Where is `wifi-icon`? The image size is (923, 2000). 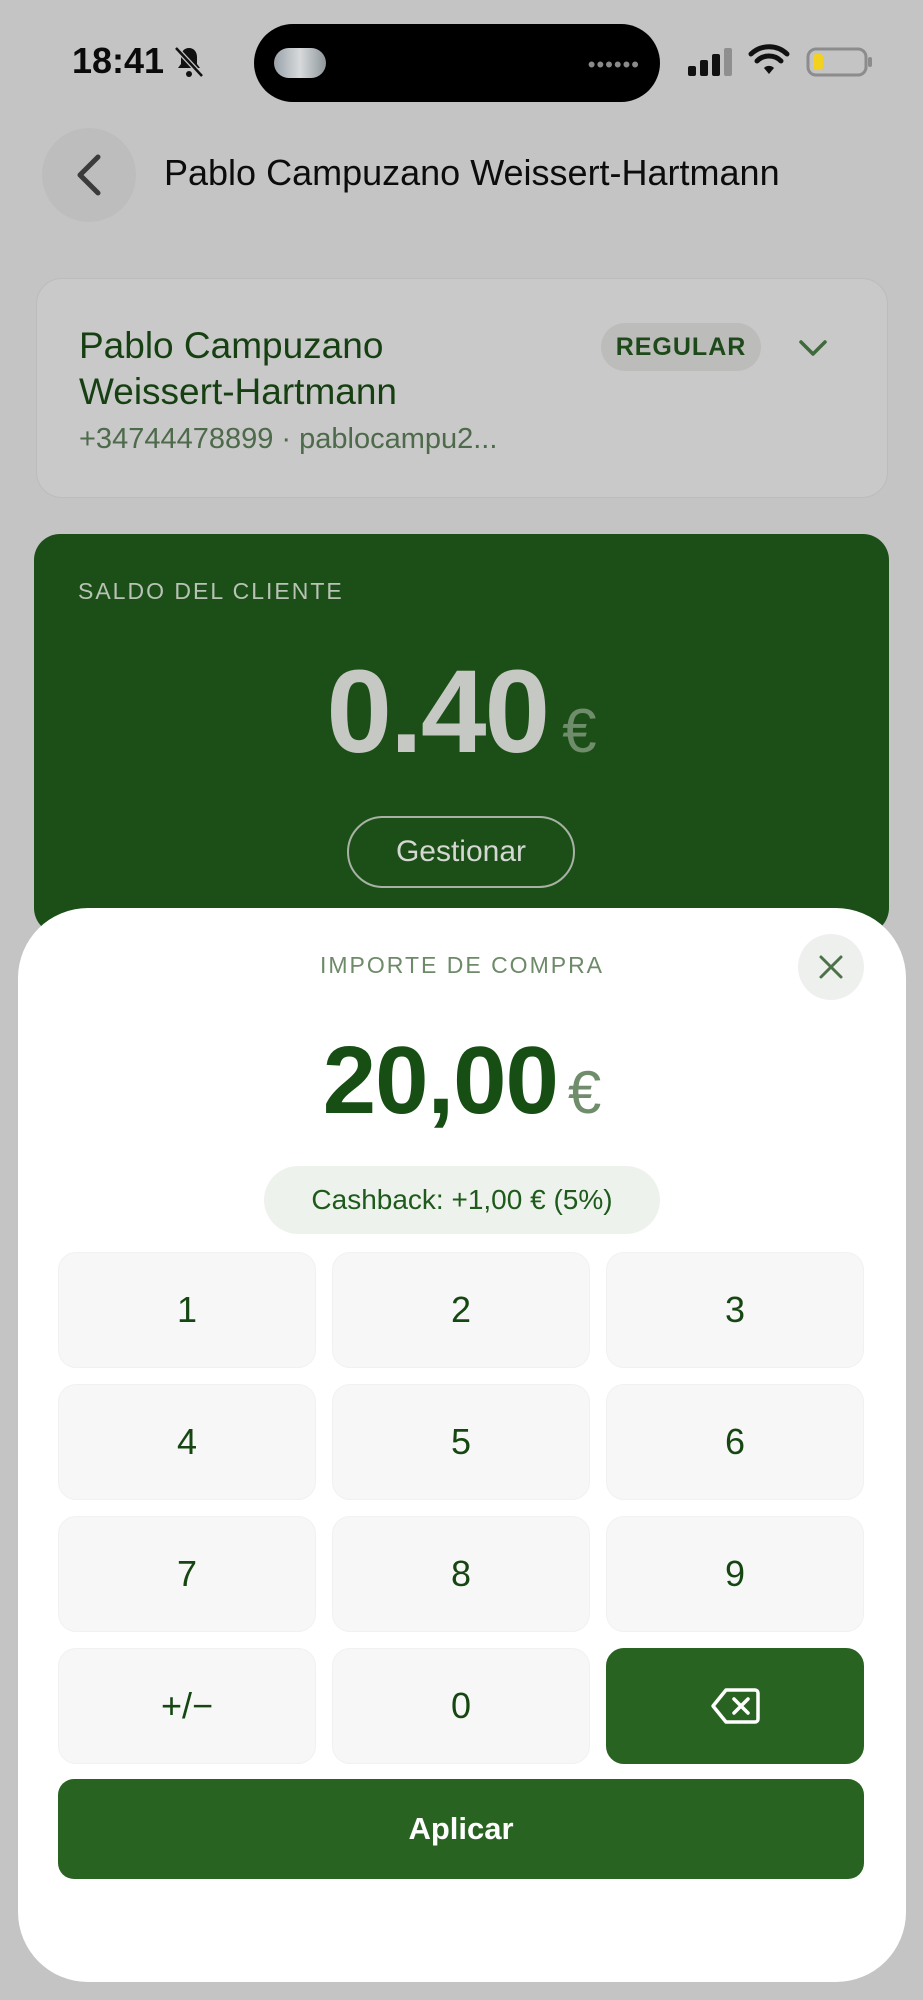 wifi-icon is located at coordinates (769, 59).